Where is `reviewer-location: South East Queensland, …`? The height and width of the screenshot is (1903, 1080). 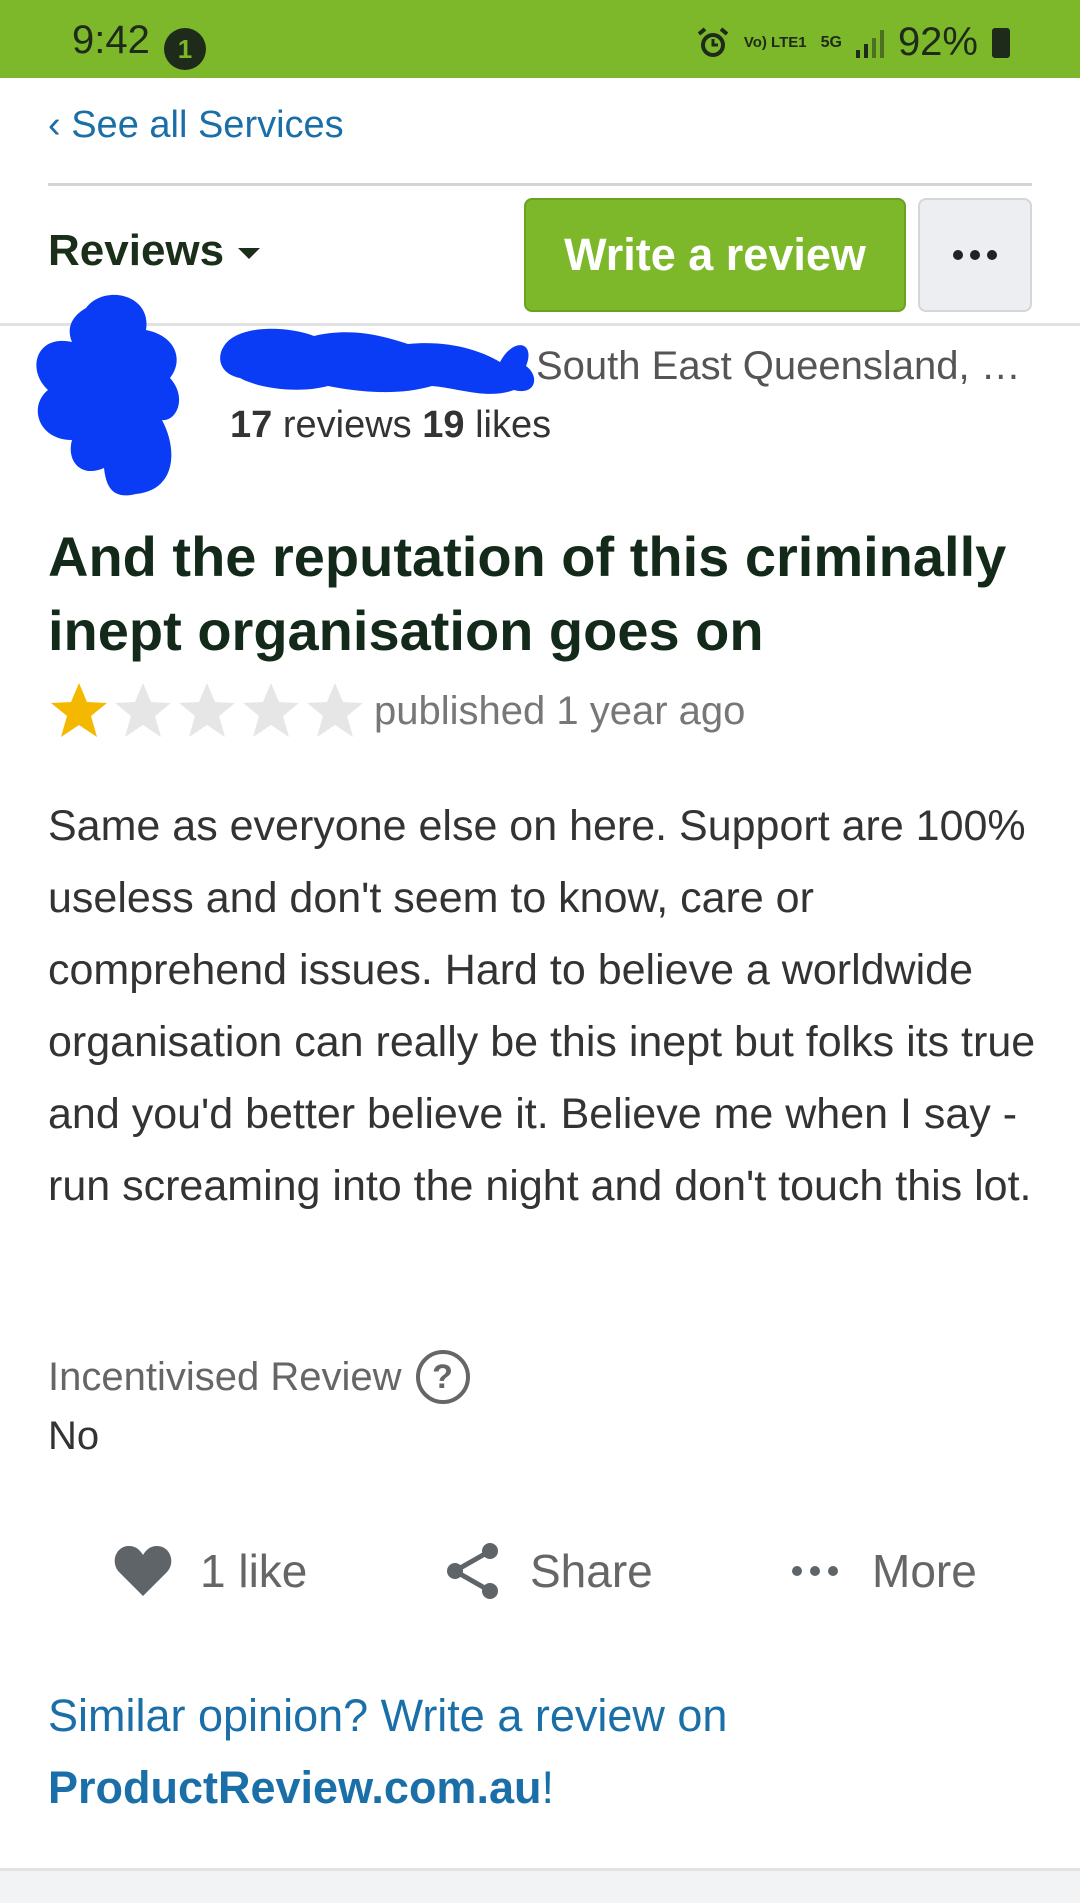 reviewer-location: South East Queensland, … is located at coordinates (778, 366).